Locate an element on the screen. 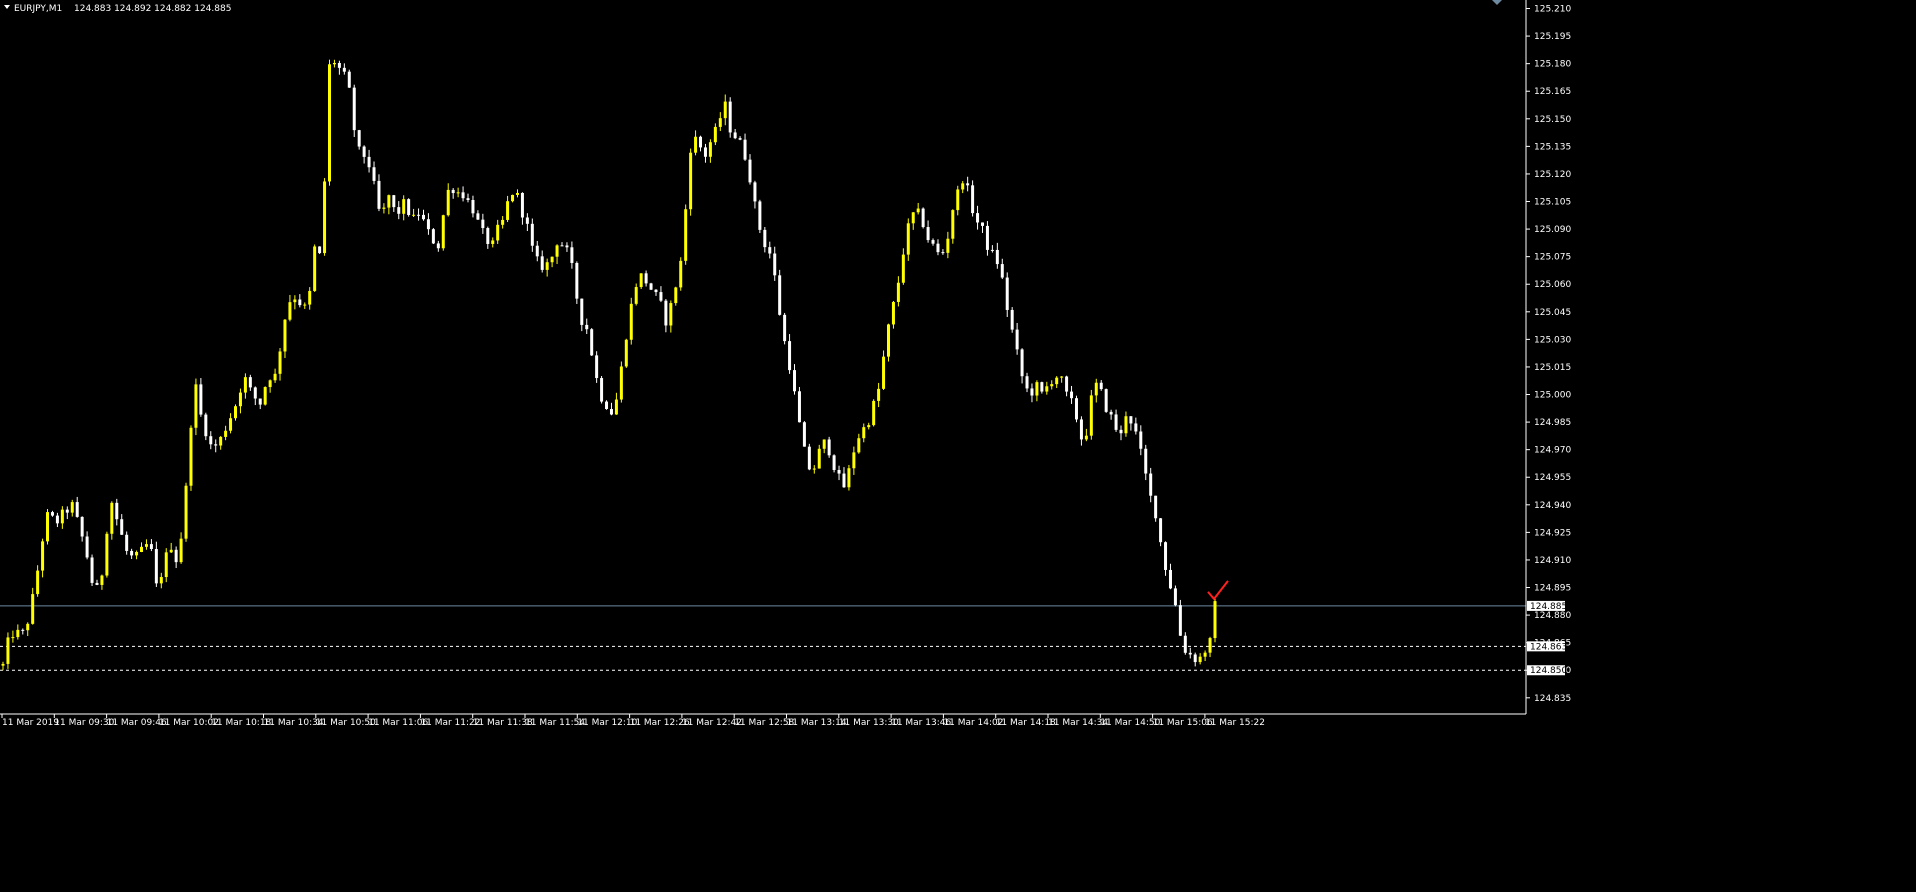  price-tick-label: 125.030 is located at coordinates (1552, 340).